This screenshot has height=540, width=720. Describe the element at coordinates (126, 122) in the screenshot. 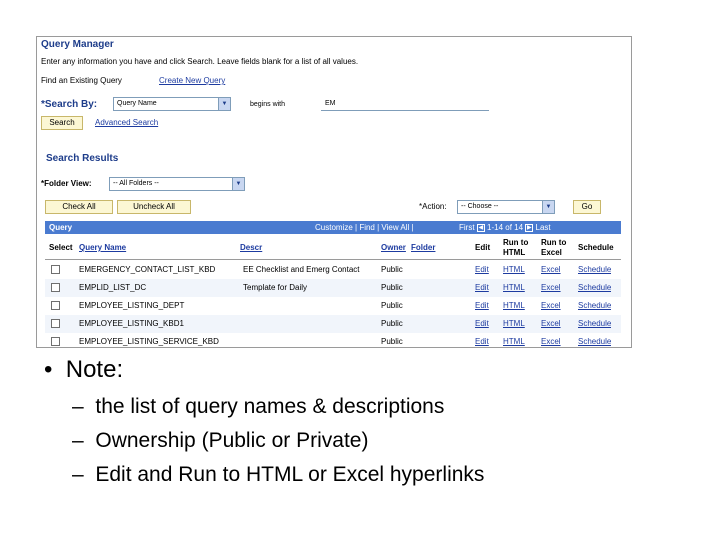

I see `advanced-search-link: Advanced Search` at that location.